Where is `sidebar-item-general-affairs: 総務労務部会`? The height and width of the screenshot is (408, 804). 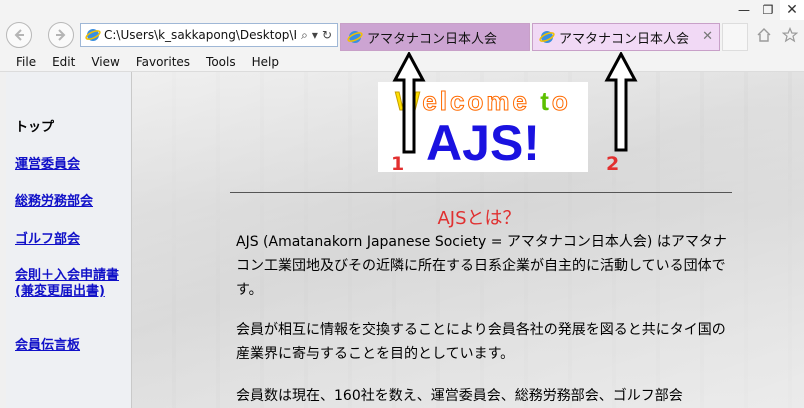
sidebar-item-general-affairs: 総務労務部会 is located at coordinates (54, 202).